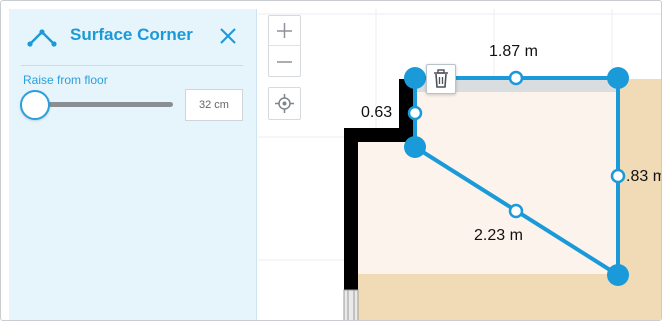 The height and width of the screenshot is (321, 662). Describe the element at coordinates (643, 176) in the screenshot. I see `dimension-label-right: .83 m` at that location.